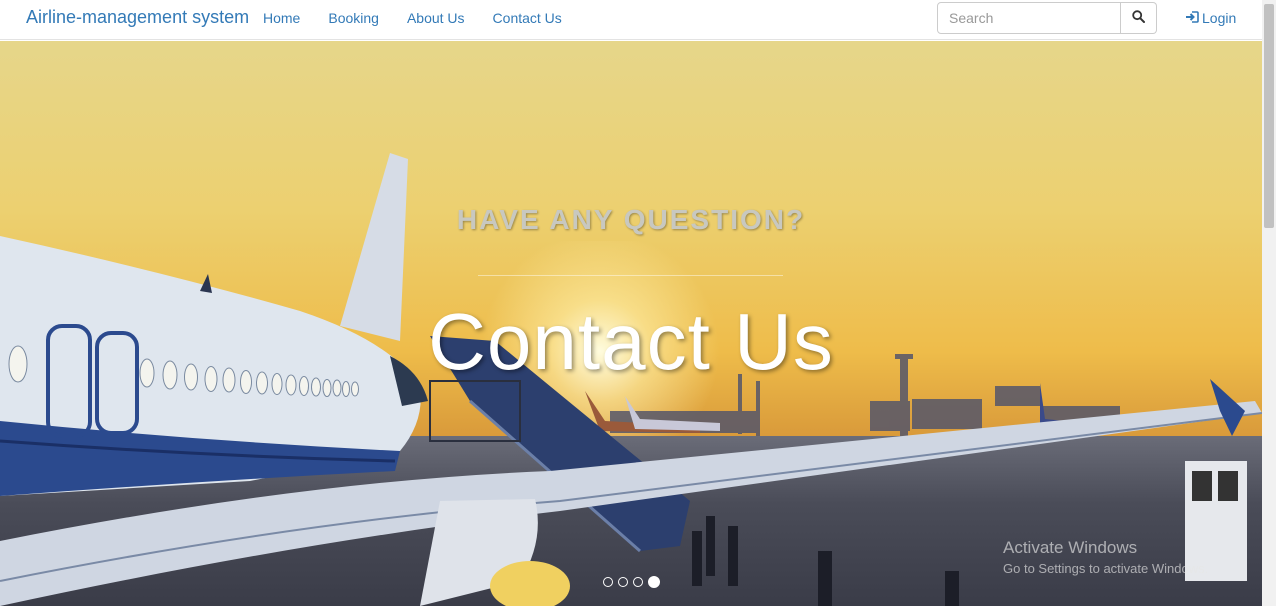  I want to click on carousel-indicator-active, so click(654, 582).